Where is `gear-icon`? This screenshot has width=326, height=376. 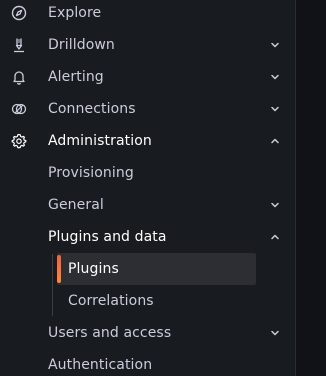 gear-icon is located at coordinates (19, 141).